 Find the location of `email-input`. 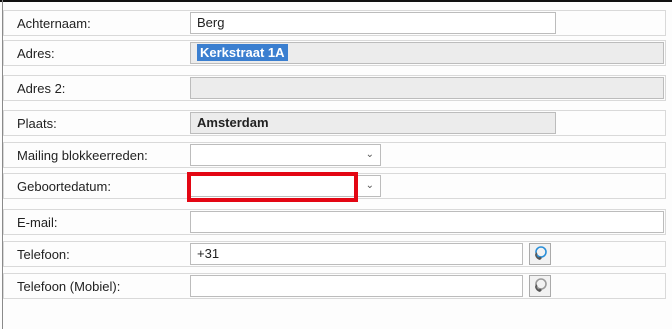

email-input is located at coordinates (427, 222).